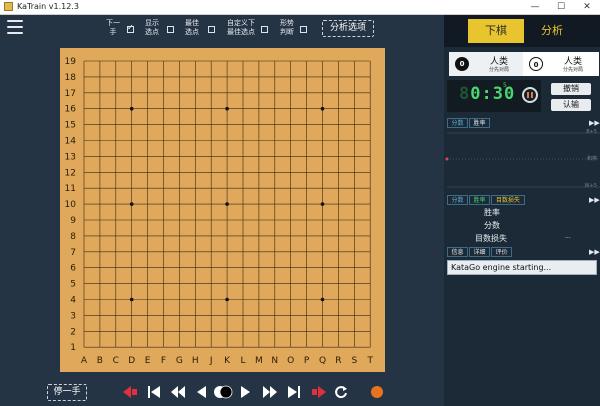  I want to click on rotate-icon, so click(341, 392).